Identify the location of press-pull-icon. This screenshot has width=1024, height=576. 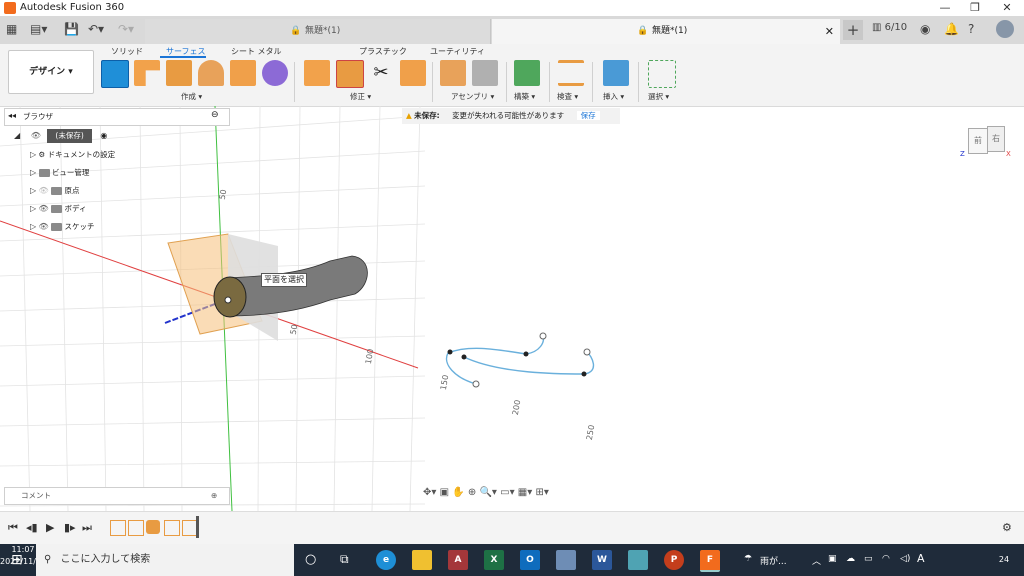
(317, 73).